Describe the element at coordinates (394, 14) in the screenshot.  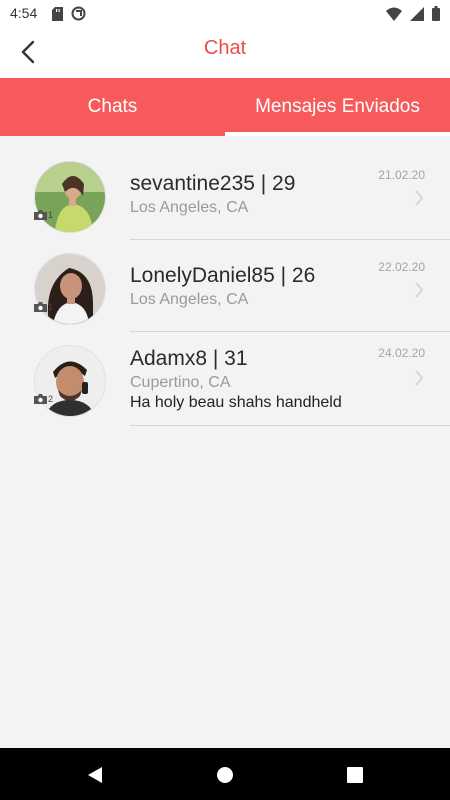
I see `wifi-icon` at that location.